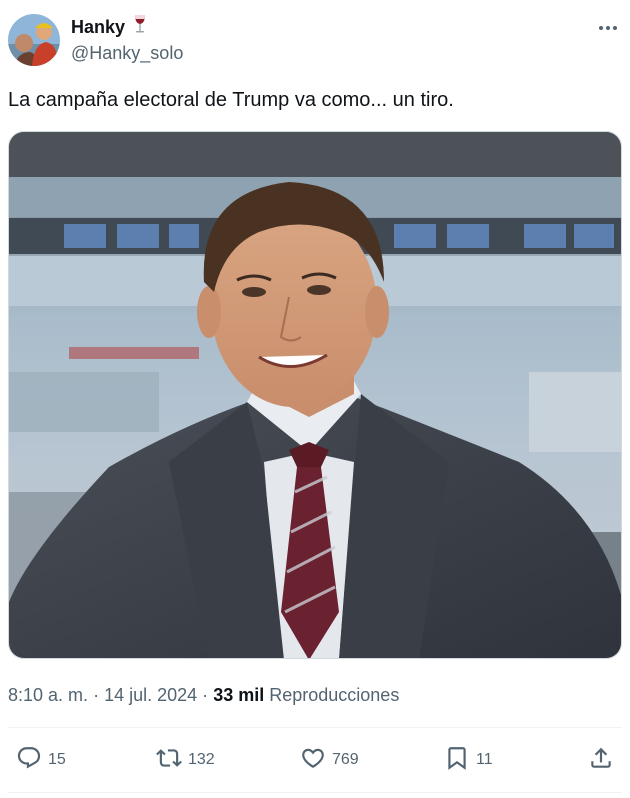 The image size is (630, 798). What do you see at coordinates (127, 53) in the screenshot?
I see `handle: @Hanky_solo` at bounding box center [127, 53].